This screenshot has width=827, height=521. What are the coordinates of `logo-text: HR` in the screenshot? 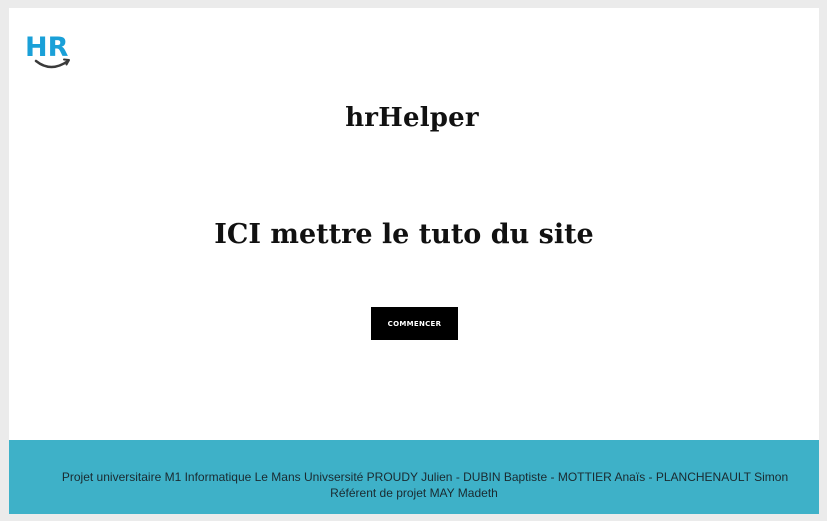 It's located at (47, 47).